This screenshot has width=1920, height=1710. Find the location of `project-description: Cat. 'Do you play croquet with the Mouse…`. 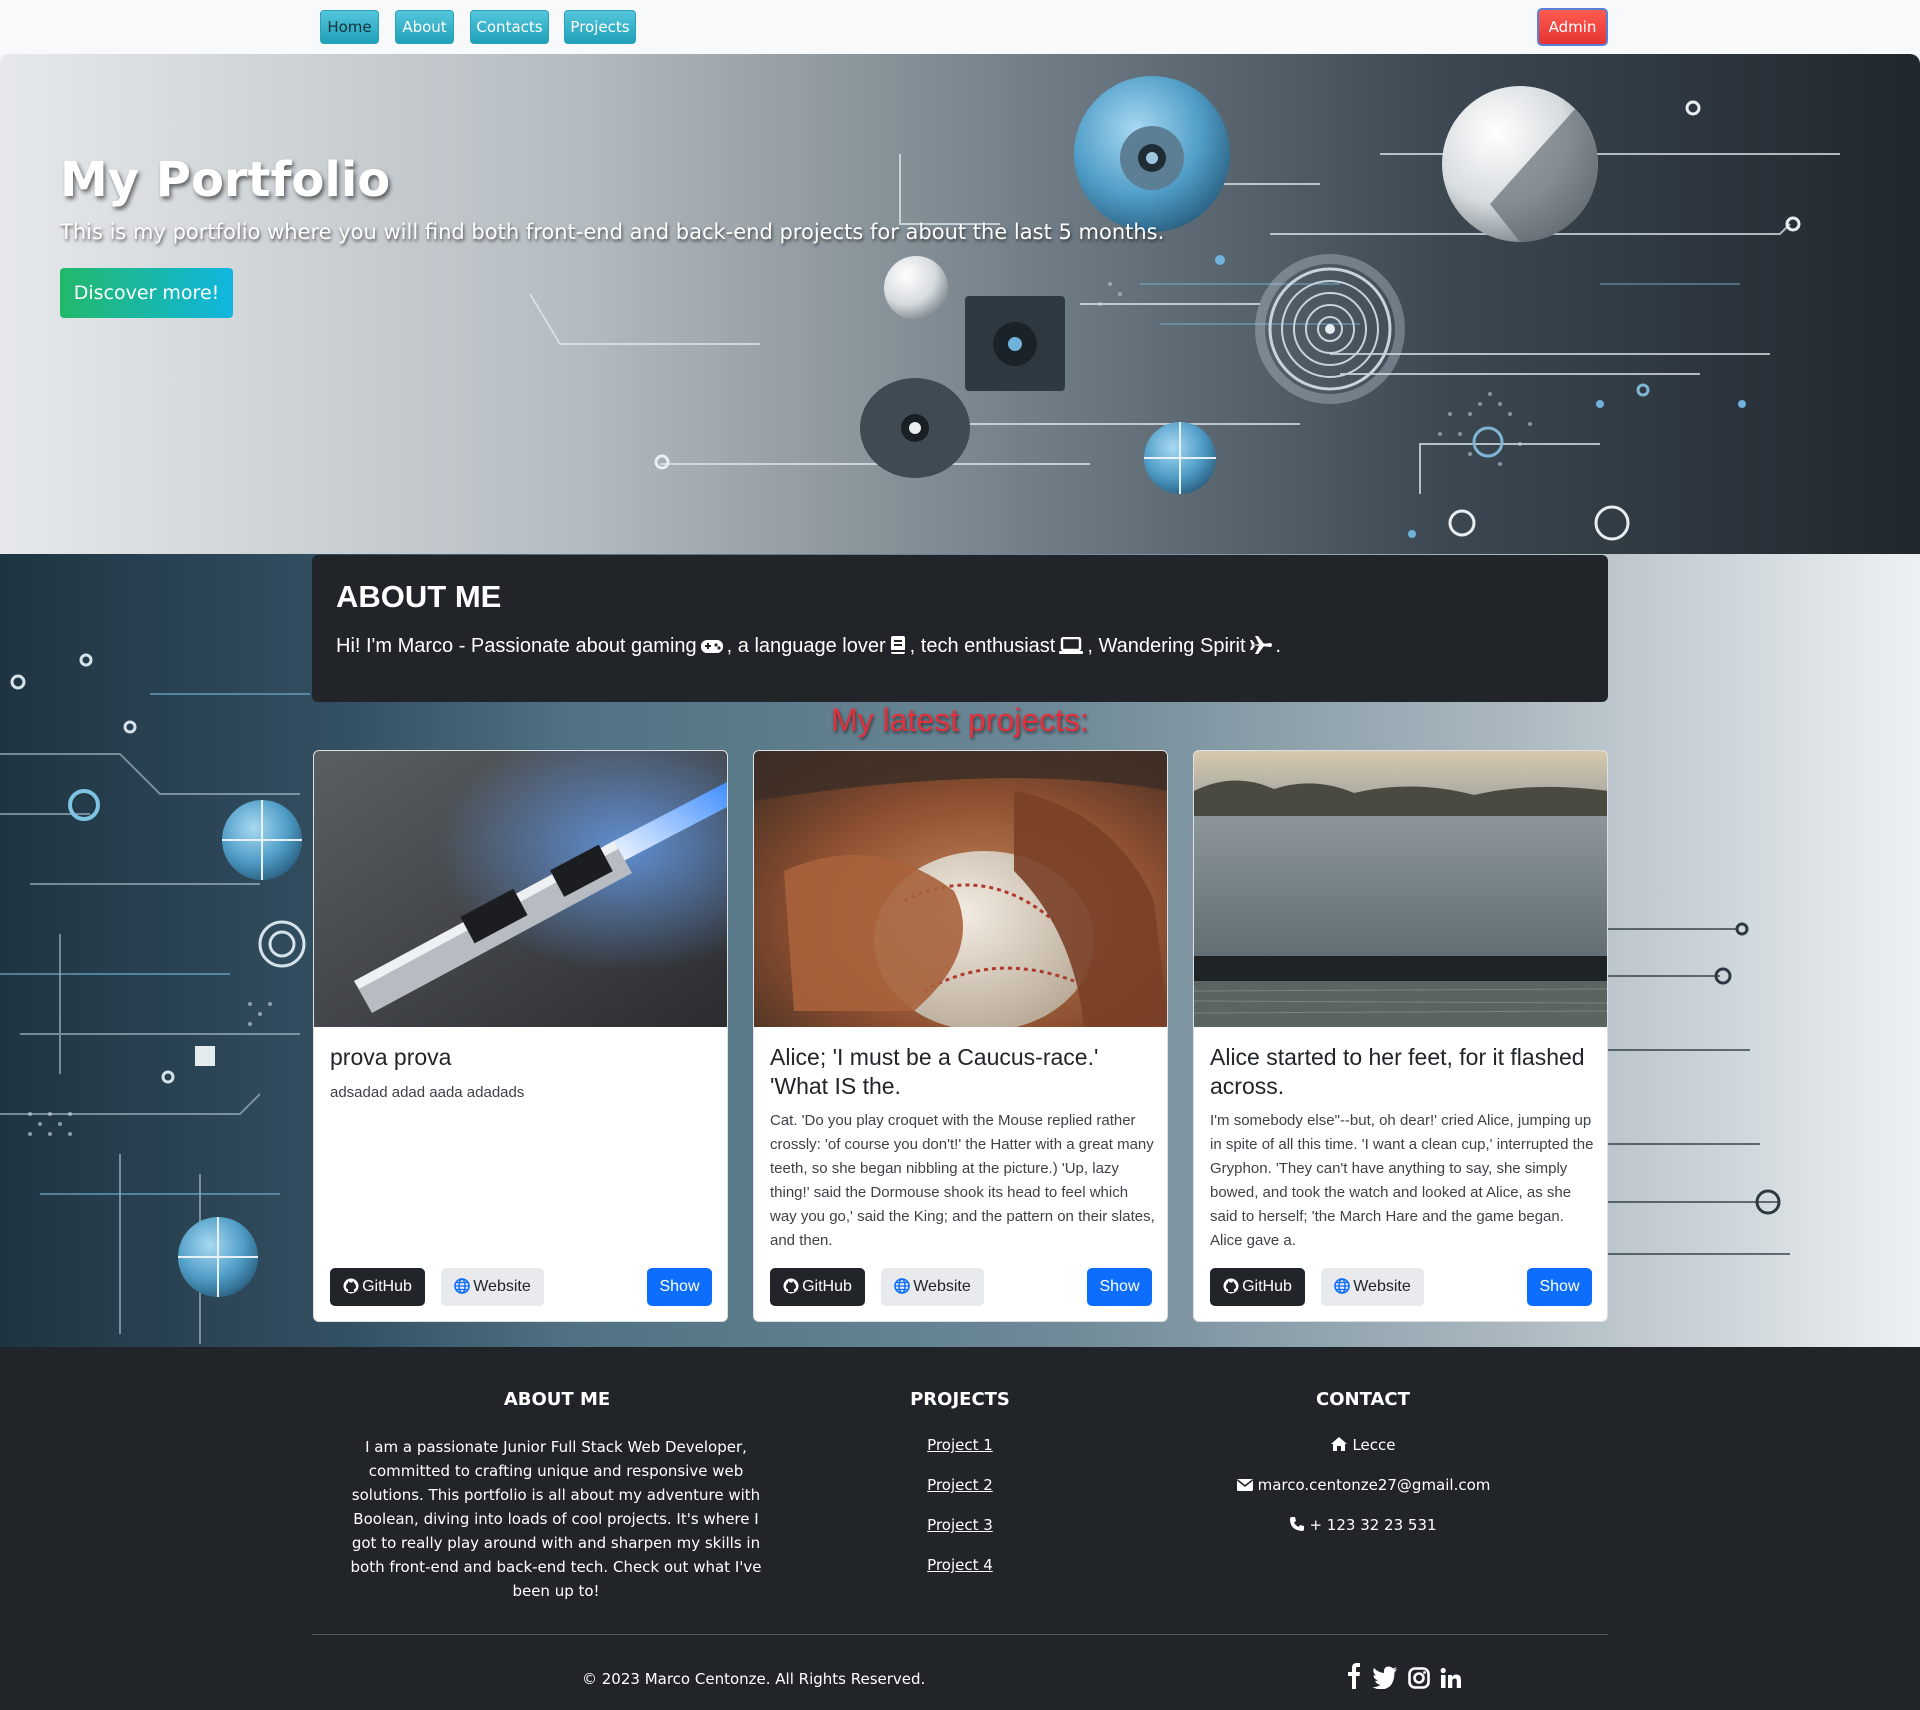

project-description: Cat. 'Do you play croquet with the Mouse… is located at coordinates (962, 1180).